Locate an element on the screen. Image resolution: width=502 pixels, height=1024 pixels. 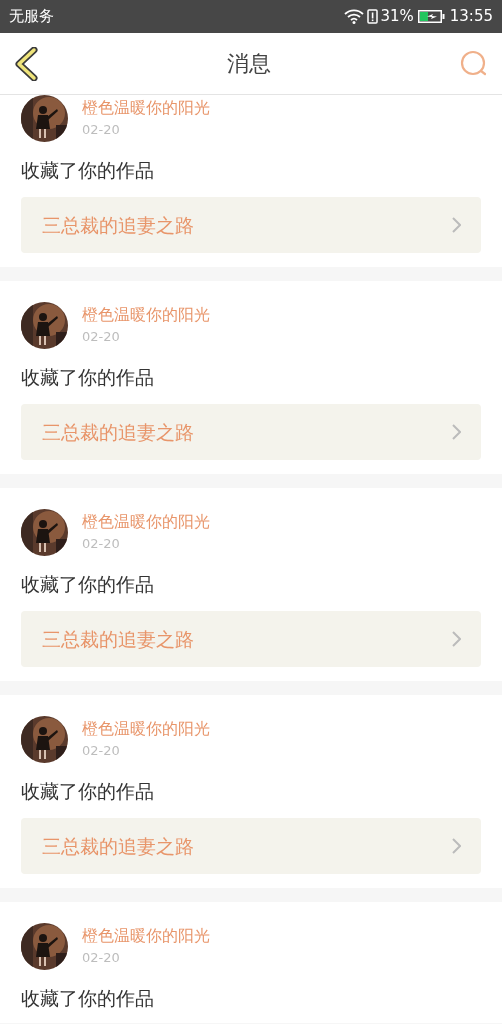
page-title: 消息 is located at coordinates (249, 64).